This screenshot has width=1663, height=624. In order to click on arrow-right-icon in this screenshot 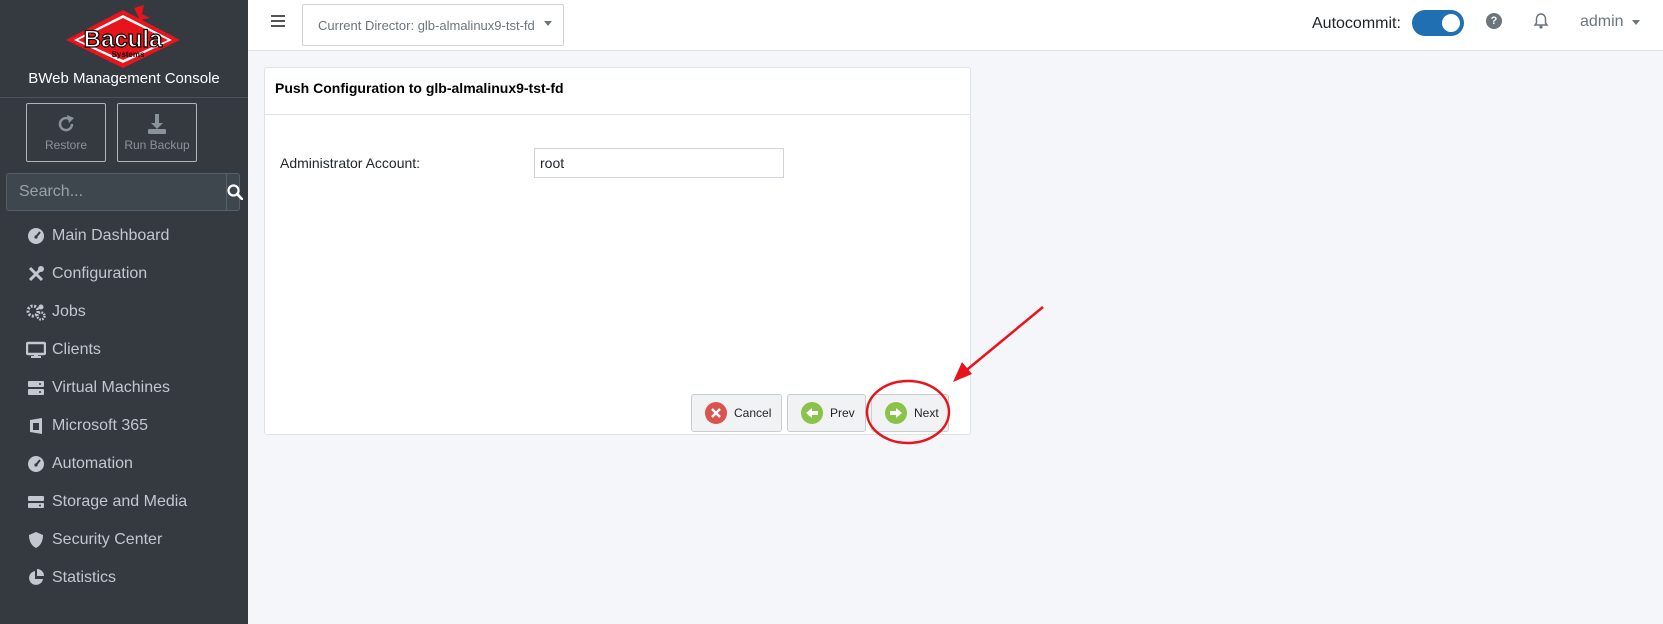, I will do `click(896, 413)`.